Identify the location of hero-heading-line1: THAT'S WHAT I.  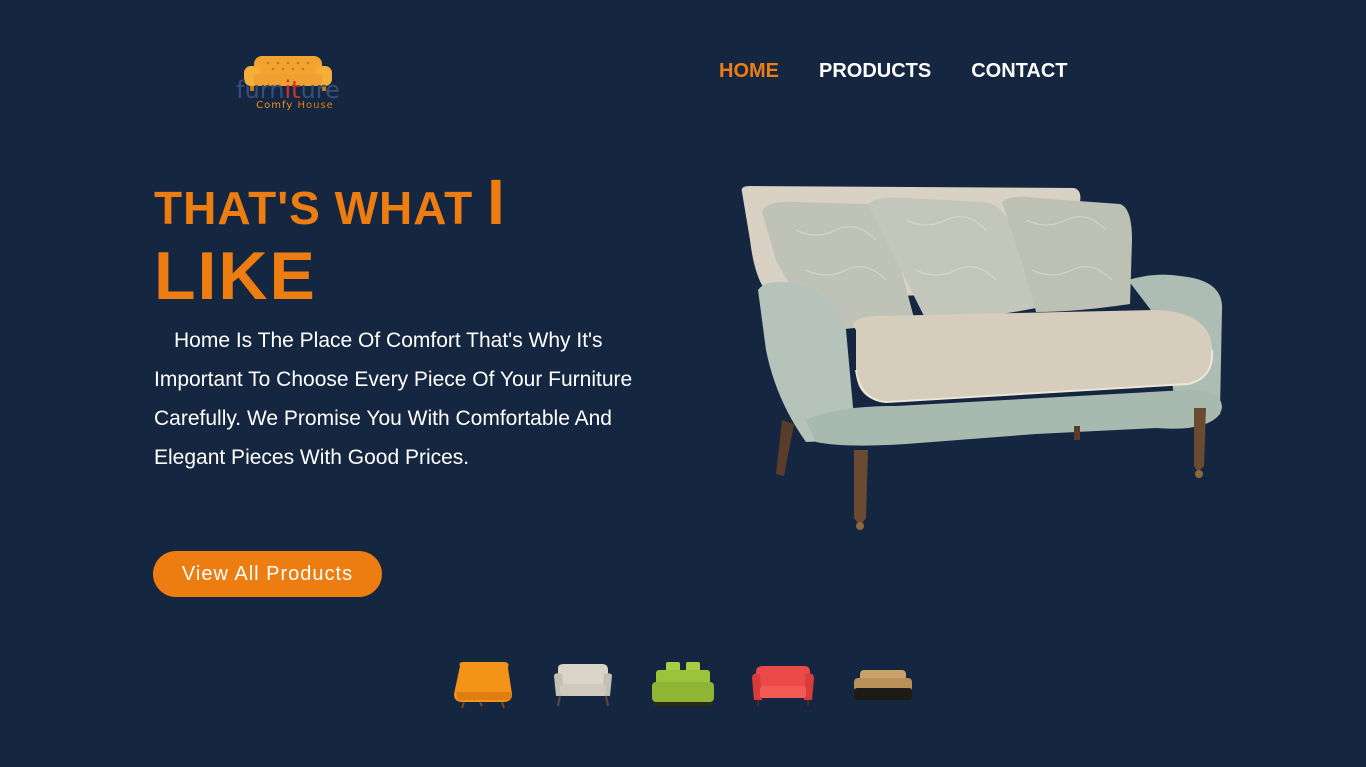
(330, 202).